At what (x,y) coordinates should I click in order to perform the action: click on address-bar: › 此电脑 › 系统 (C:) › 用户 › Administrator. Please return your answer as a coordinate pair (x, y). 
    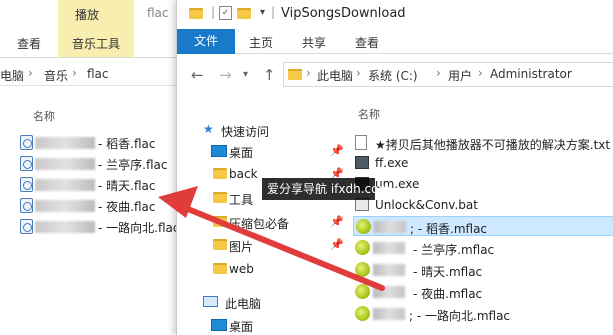
    Looking at the image, I should click on (448, 74).